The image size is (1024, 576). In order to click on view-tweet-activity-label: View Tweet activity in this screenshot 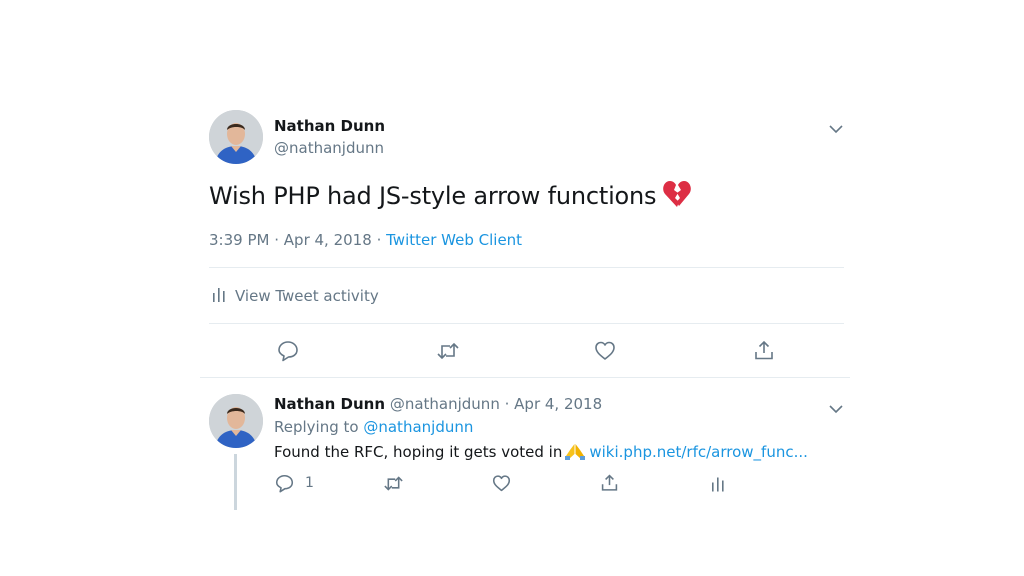, I will do `click(307, 296)`.